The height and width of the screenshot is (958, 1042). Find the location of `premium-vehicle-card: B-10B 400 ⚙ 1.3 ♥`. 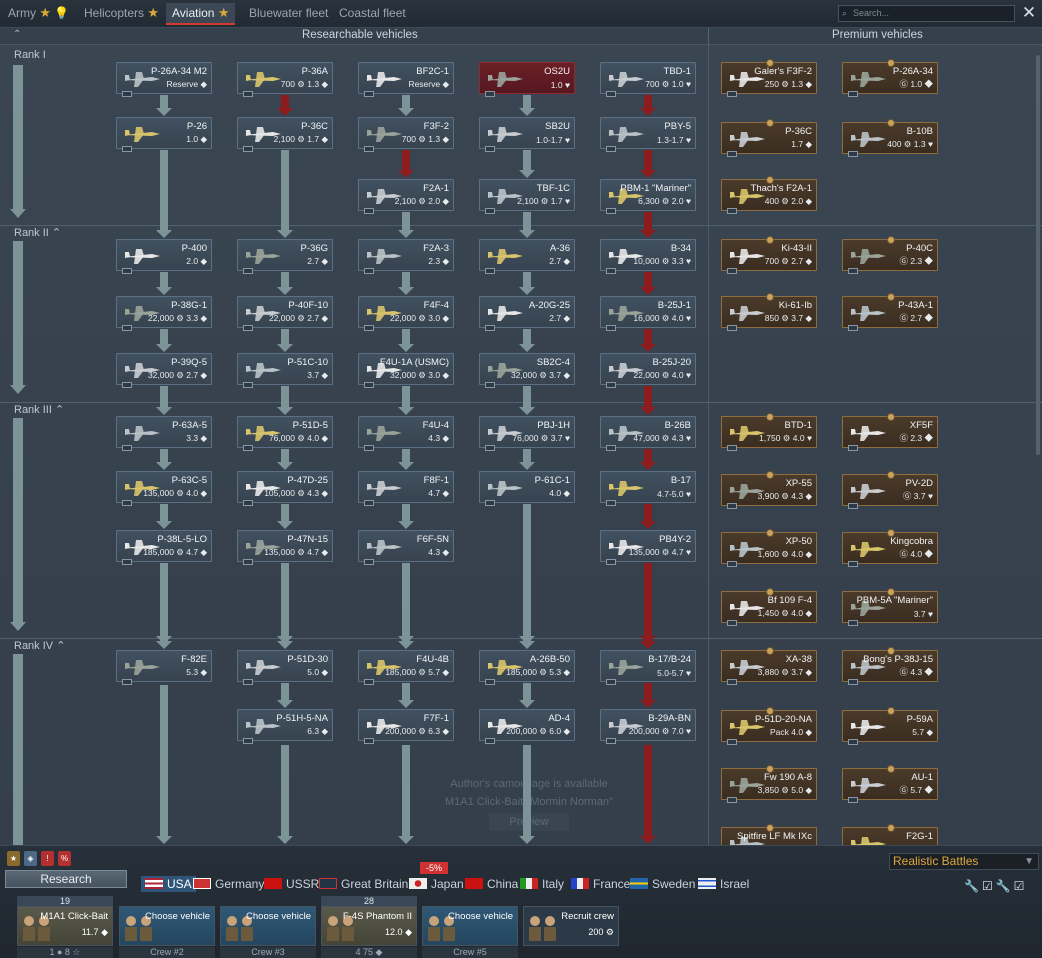

premium-vehicle-card: B-10B 400 ⚙ 1.3 ♥ is located at coordinates (890, 138).